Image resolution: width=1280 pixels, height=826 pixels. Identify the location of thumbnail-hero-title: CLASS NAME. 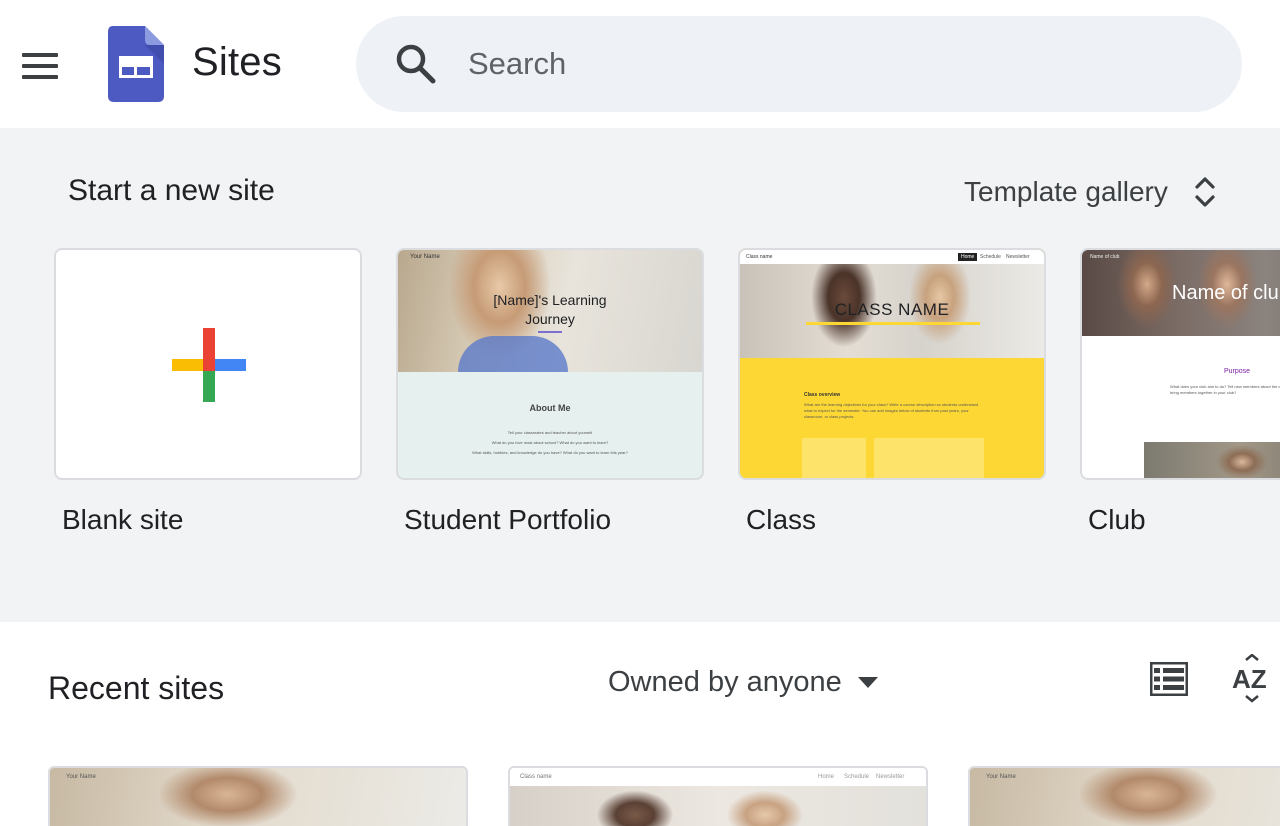
(892, 309).